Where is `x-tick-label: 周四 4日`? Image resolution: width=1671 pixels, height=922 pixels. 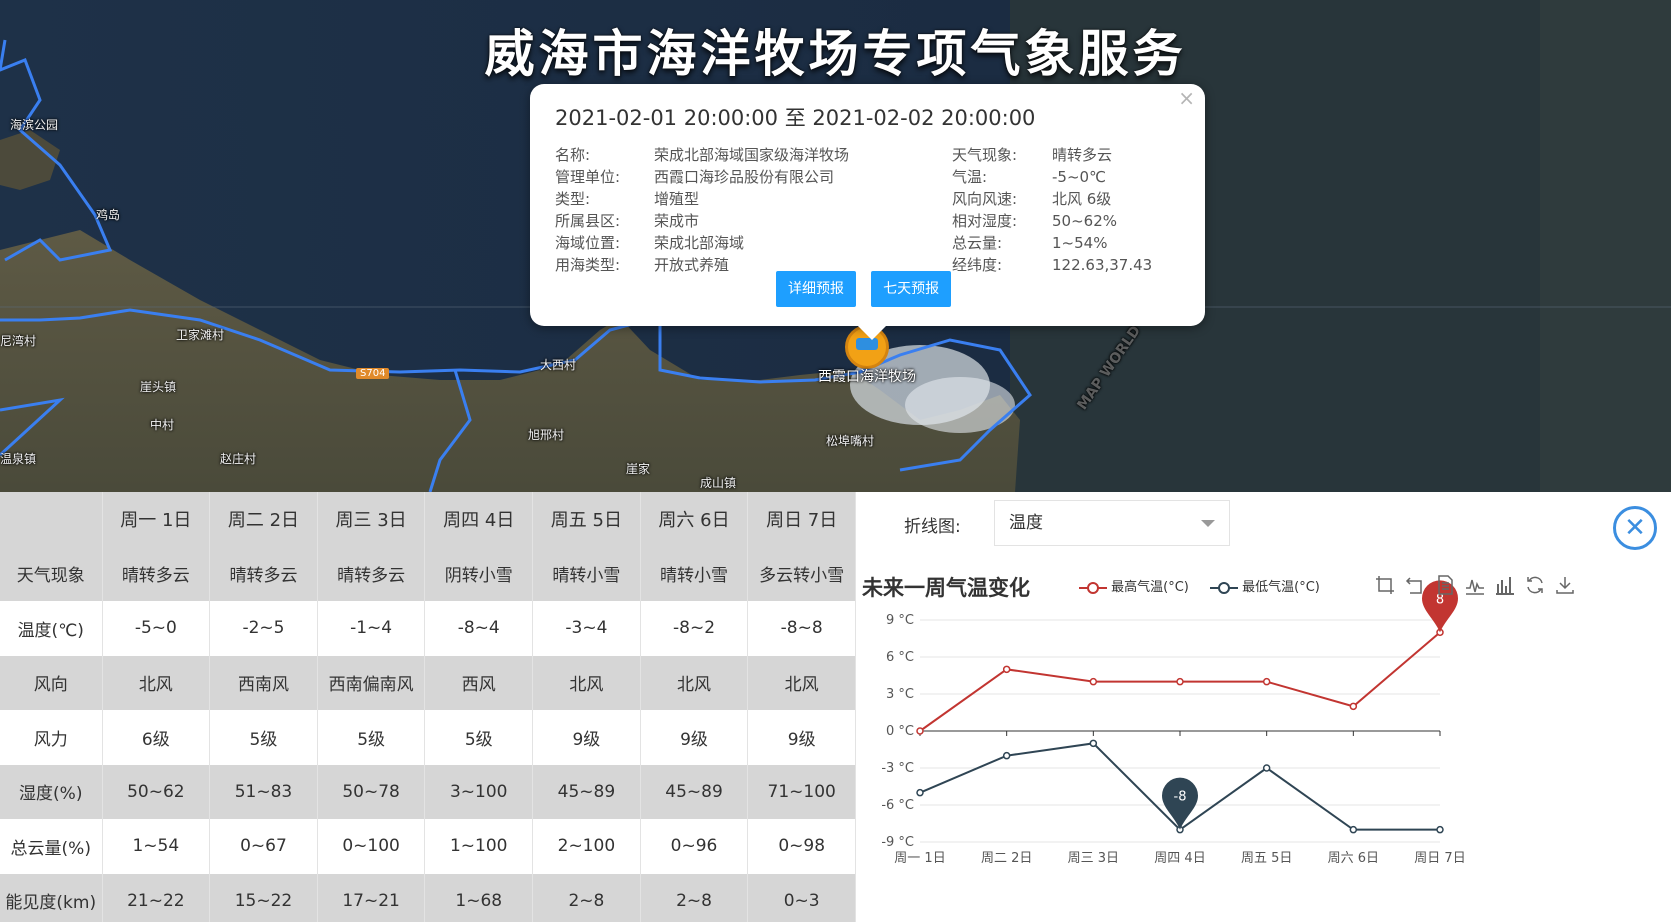 x-tick-label: 周四 4日 is located at coordinates (1179, 858).